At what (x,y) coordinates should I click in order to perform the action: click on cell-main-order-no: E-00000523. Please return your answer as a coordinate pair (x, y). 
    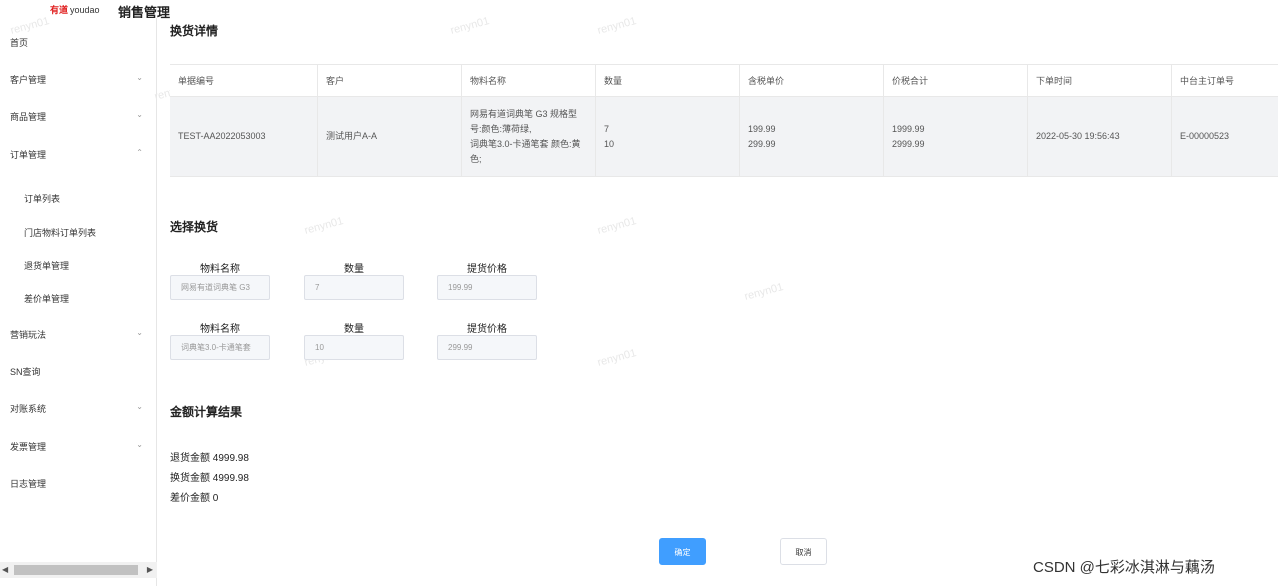
    Looking at the image, I should click on (1225, 136).